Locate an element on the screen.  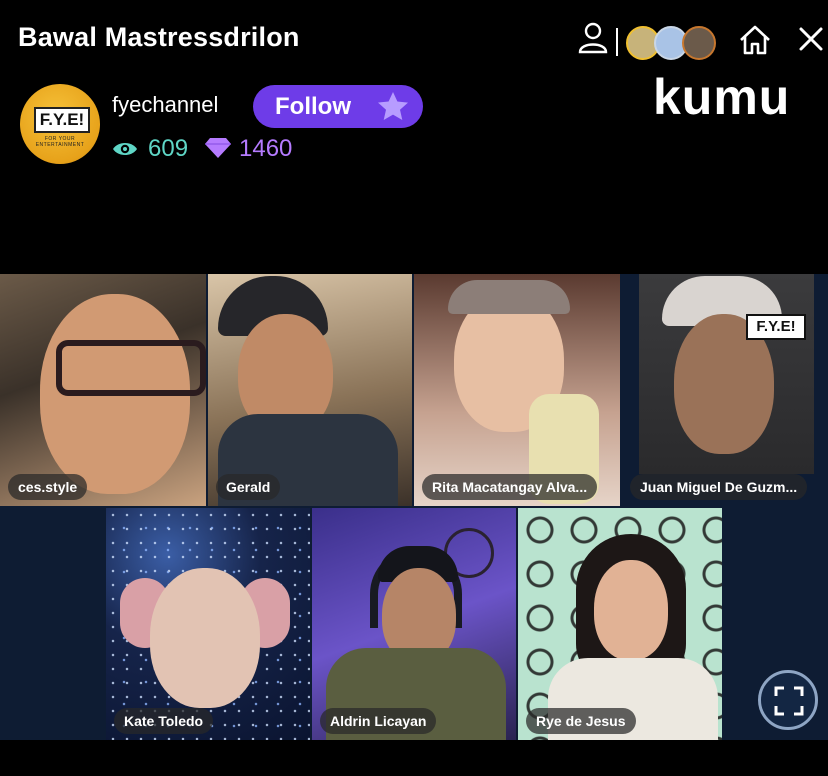
follow-button-label: Follow is located at coordinates (313, 106).